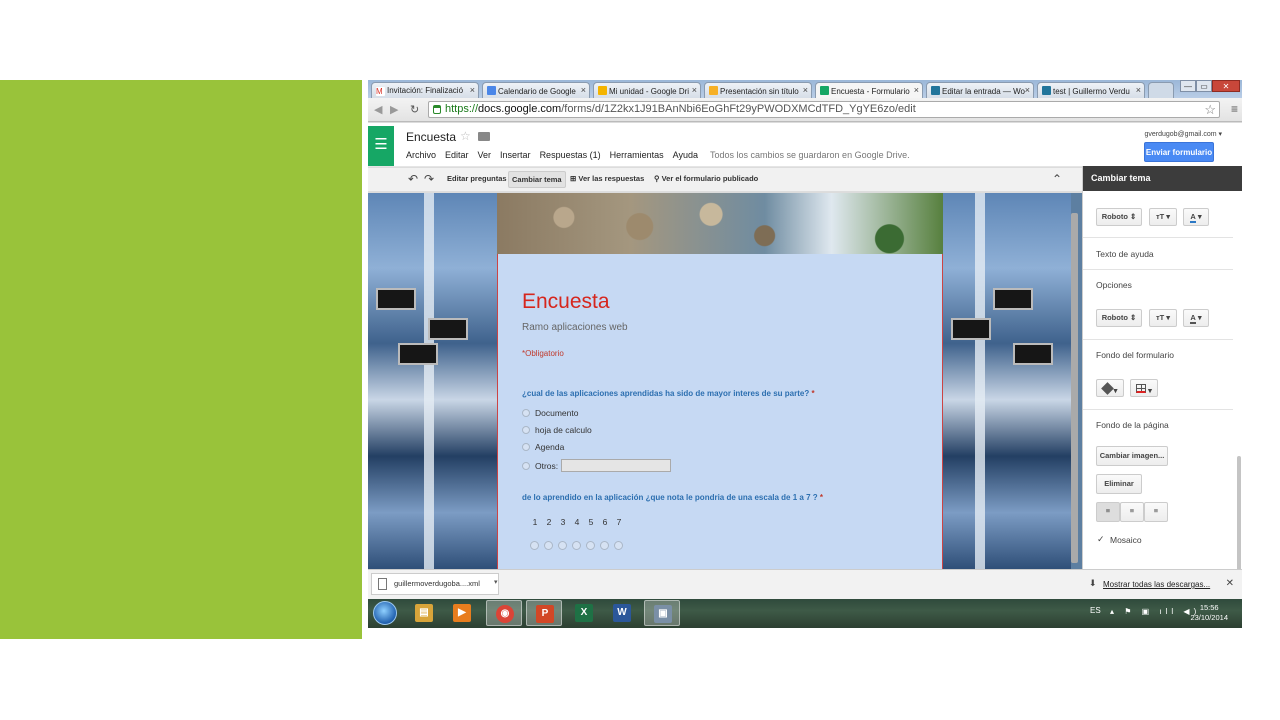 The width and height of the screenshot is (1280, 720). Describe the element at coordinates (1210, 109) in the screenshot. I see `bookmark-star-icon: ☆` at that location.